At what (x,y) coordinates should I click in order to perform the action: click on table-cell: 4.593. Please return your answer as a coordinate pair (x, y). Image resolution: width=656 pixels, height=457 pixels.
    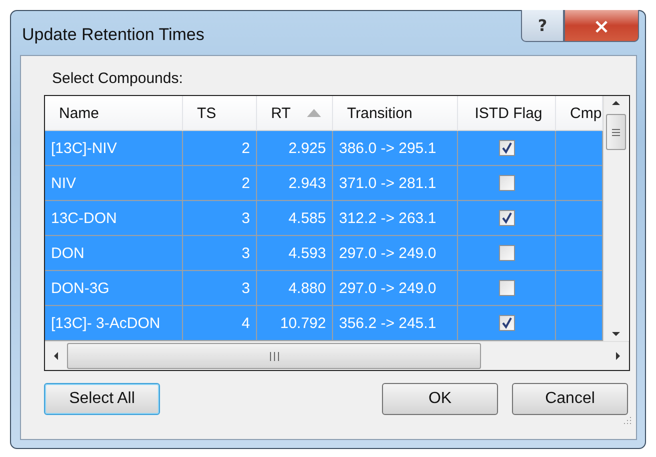
    Looking at the image, I should click on (295, 253).